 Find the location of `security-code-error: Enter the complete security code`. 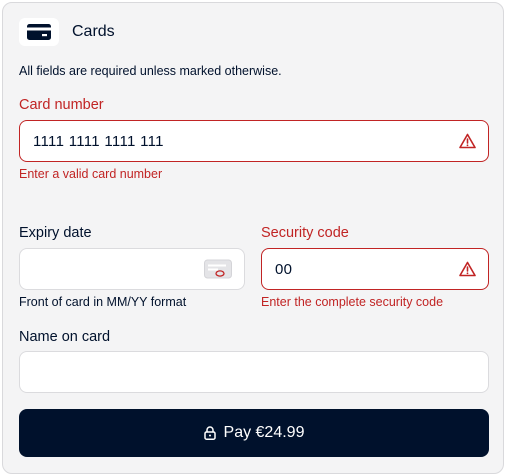

security-code-error: Enter the complete security code is located at coordinates (352, 302).